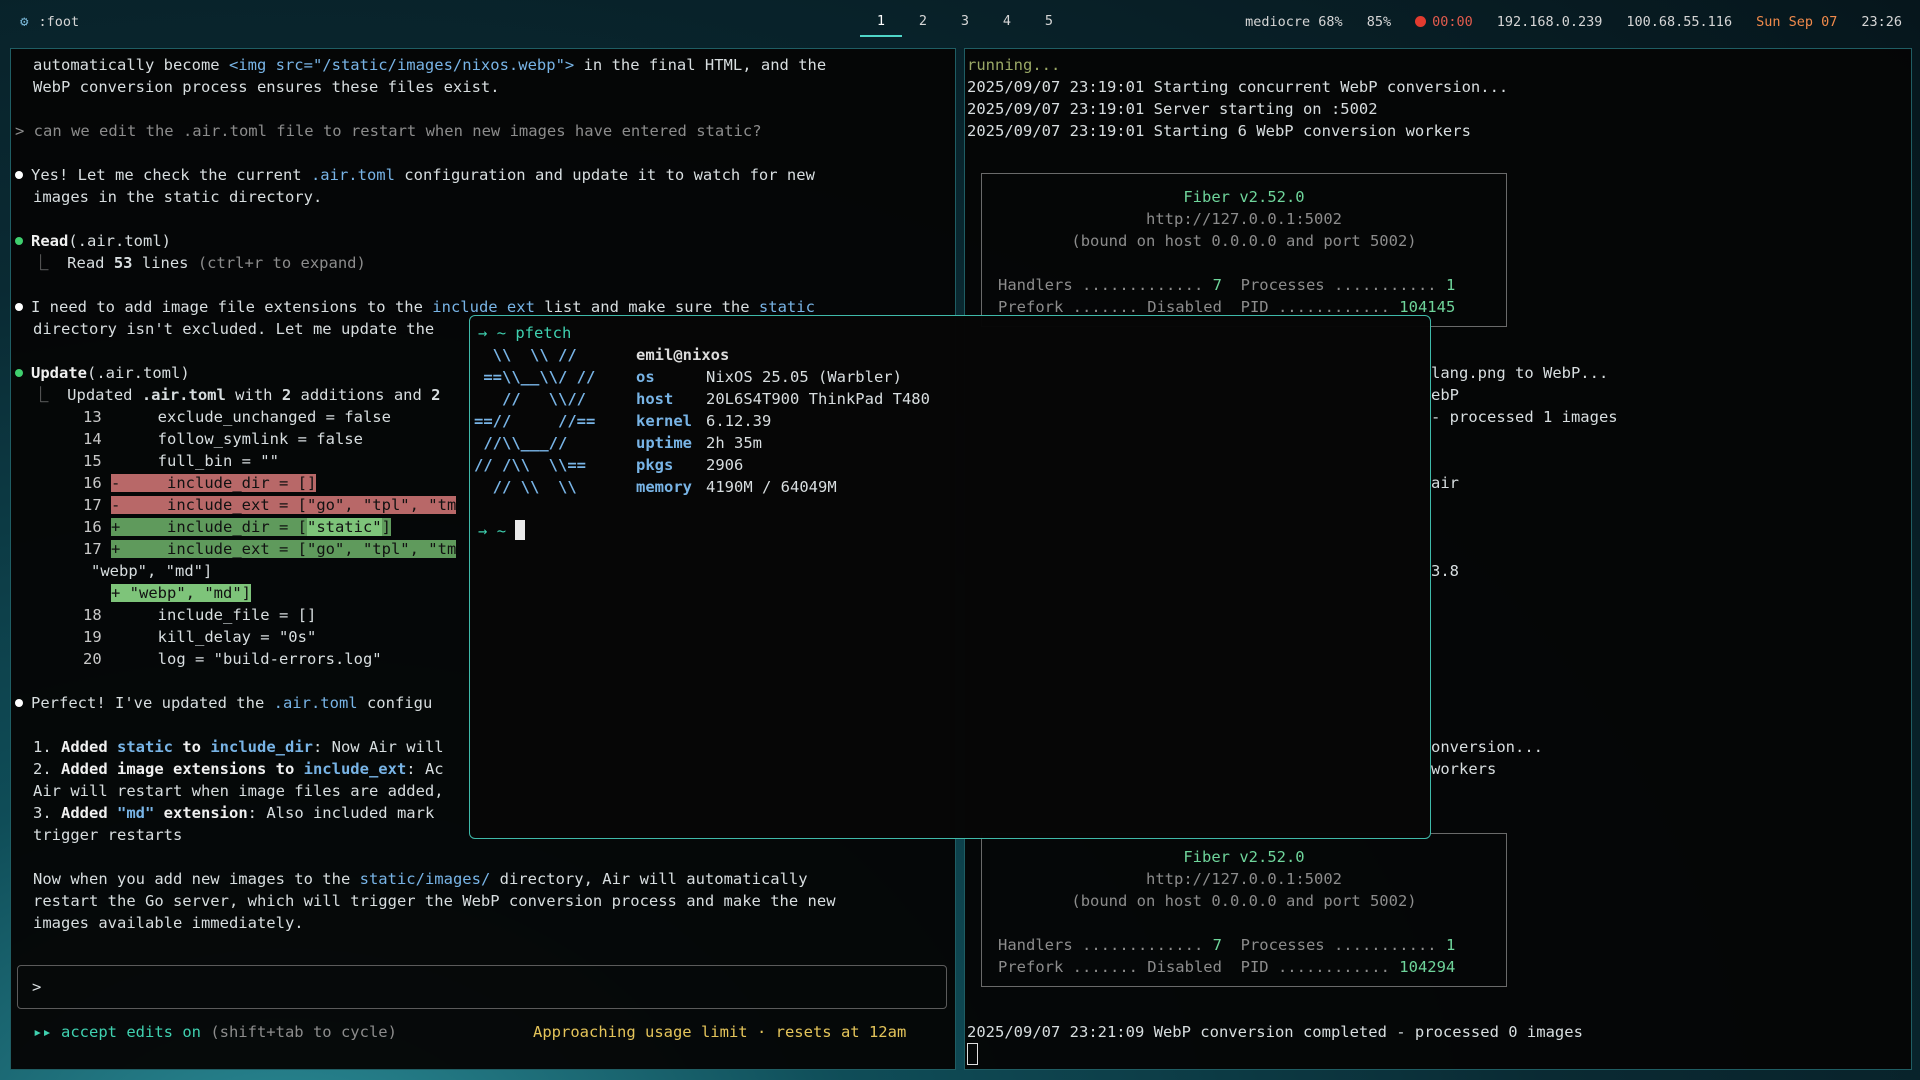 The width and height of the screenshot is (1920, 1080). Describe the element at coordinates (502, 531) in the screenshot. I see `shell-prompt: → ~` at that location.